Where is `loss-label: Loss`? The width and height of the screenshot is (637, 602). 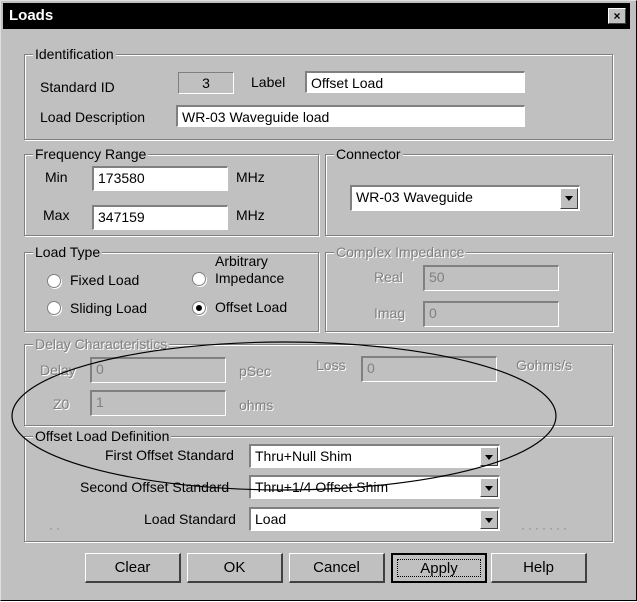
loss-label: Loss is located at coordinates (331, 365).